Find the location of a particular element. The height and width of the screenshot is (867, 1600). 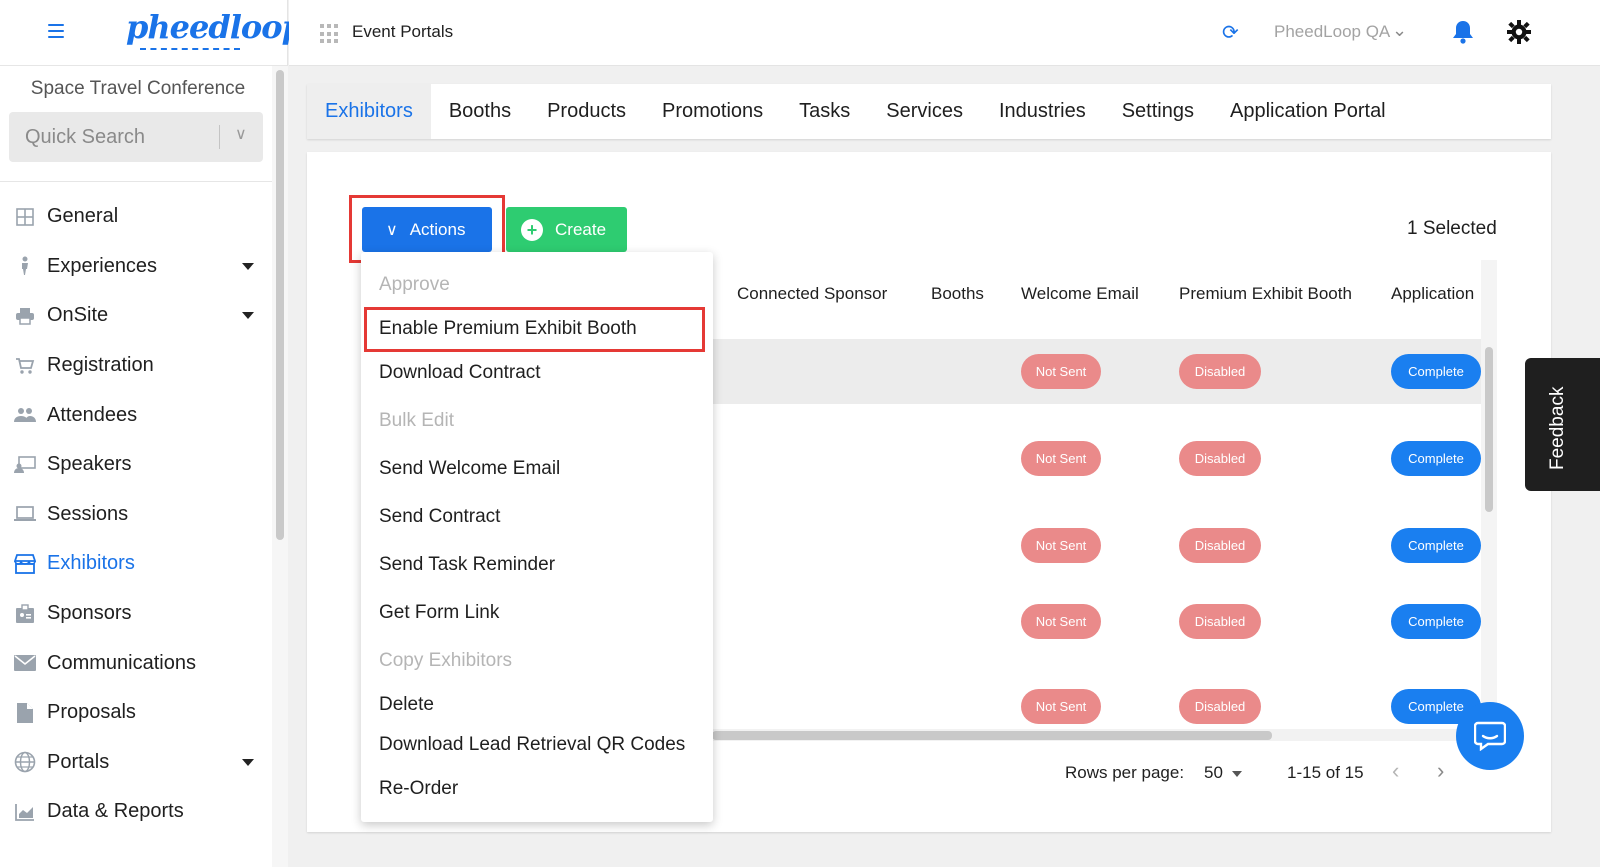

cart-icon is located at coordinates (25, 366).